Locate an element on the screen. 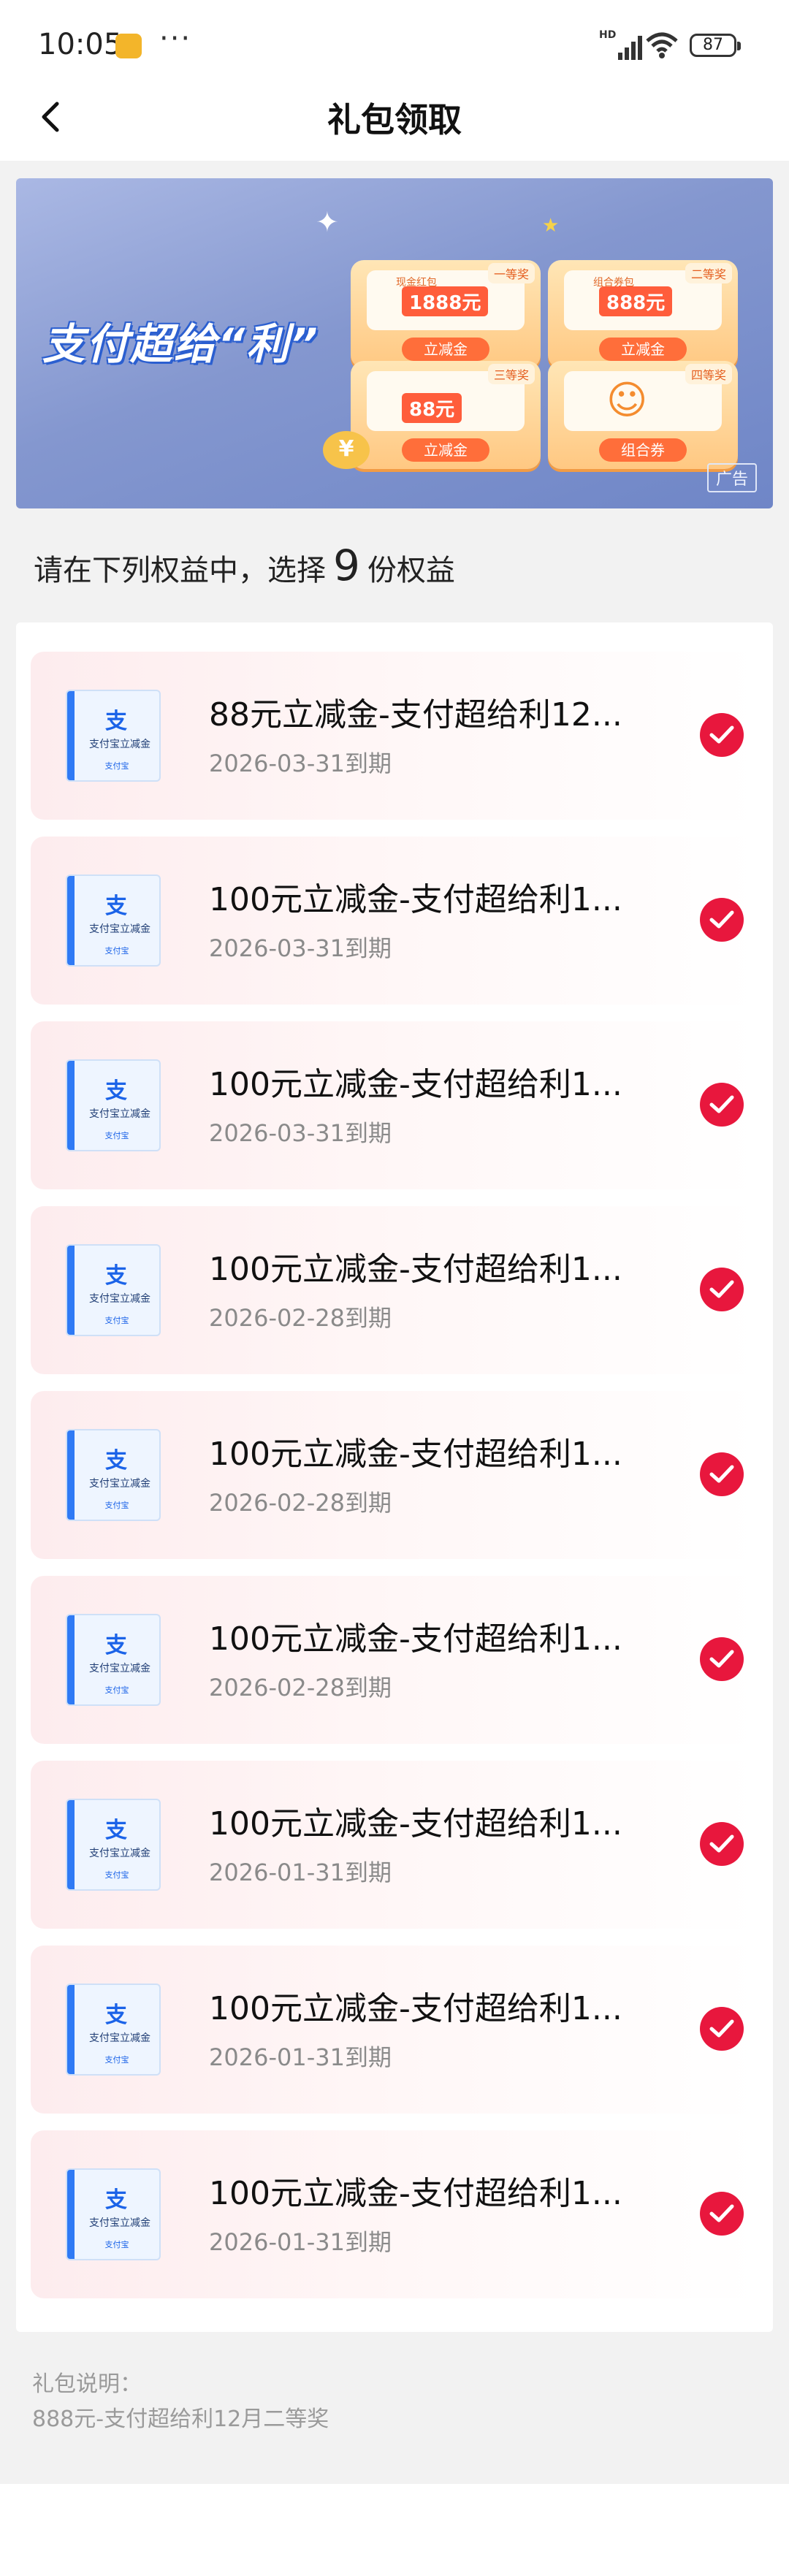 Image resolution: width=789 pixels, height=2576 pixels. prize-amount: 1888元 is located at coordinates (445, 301).